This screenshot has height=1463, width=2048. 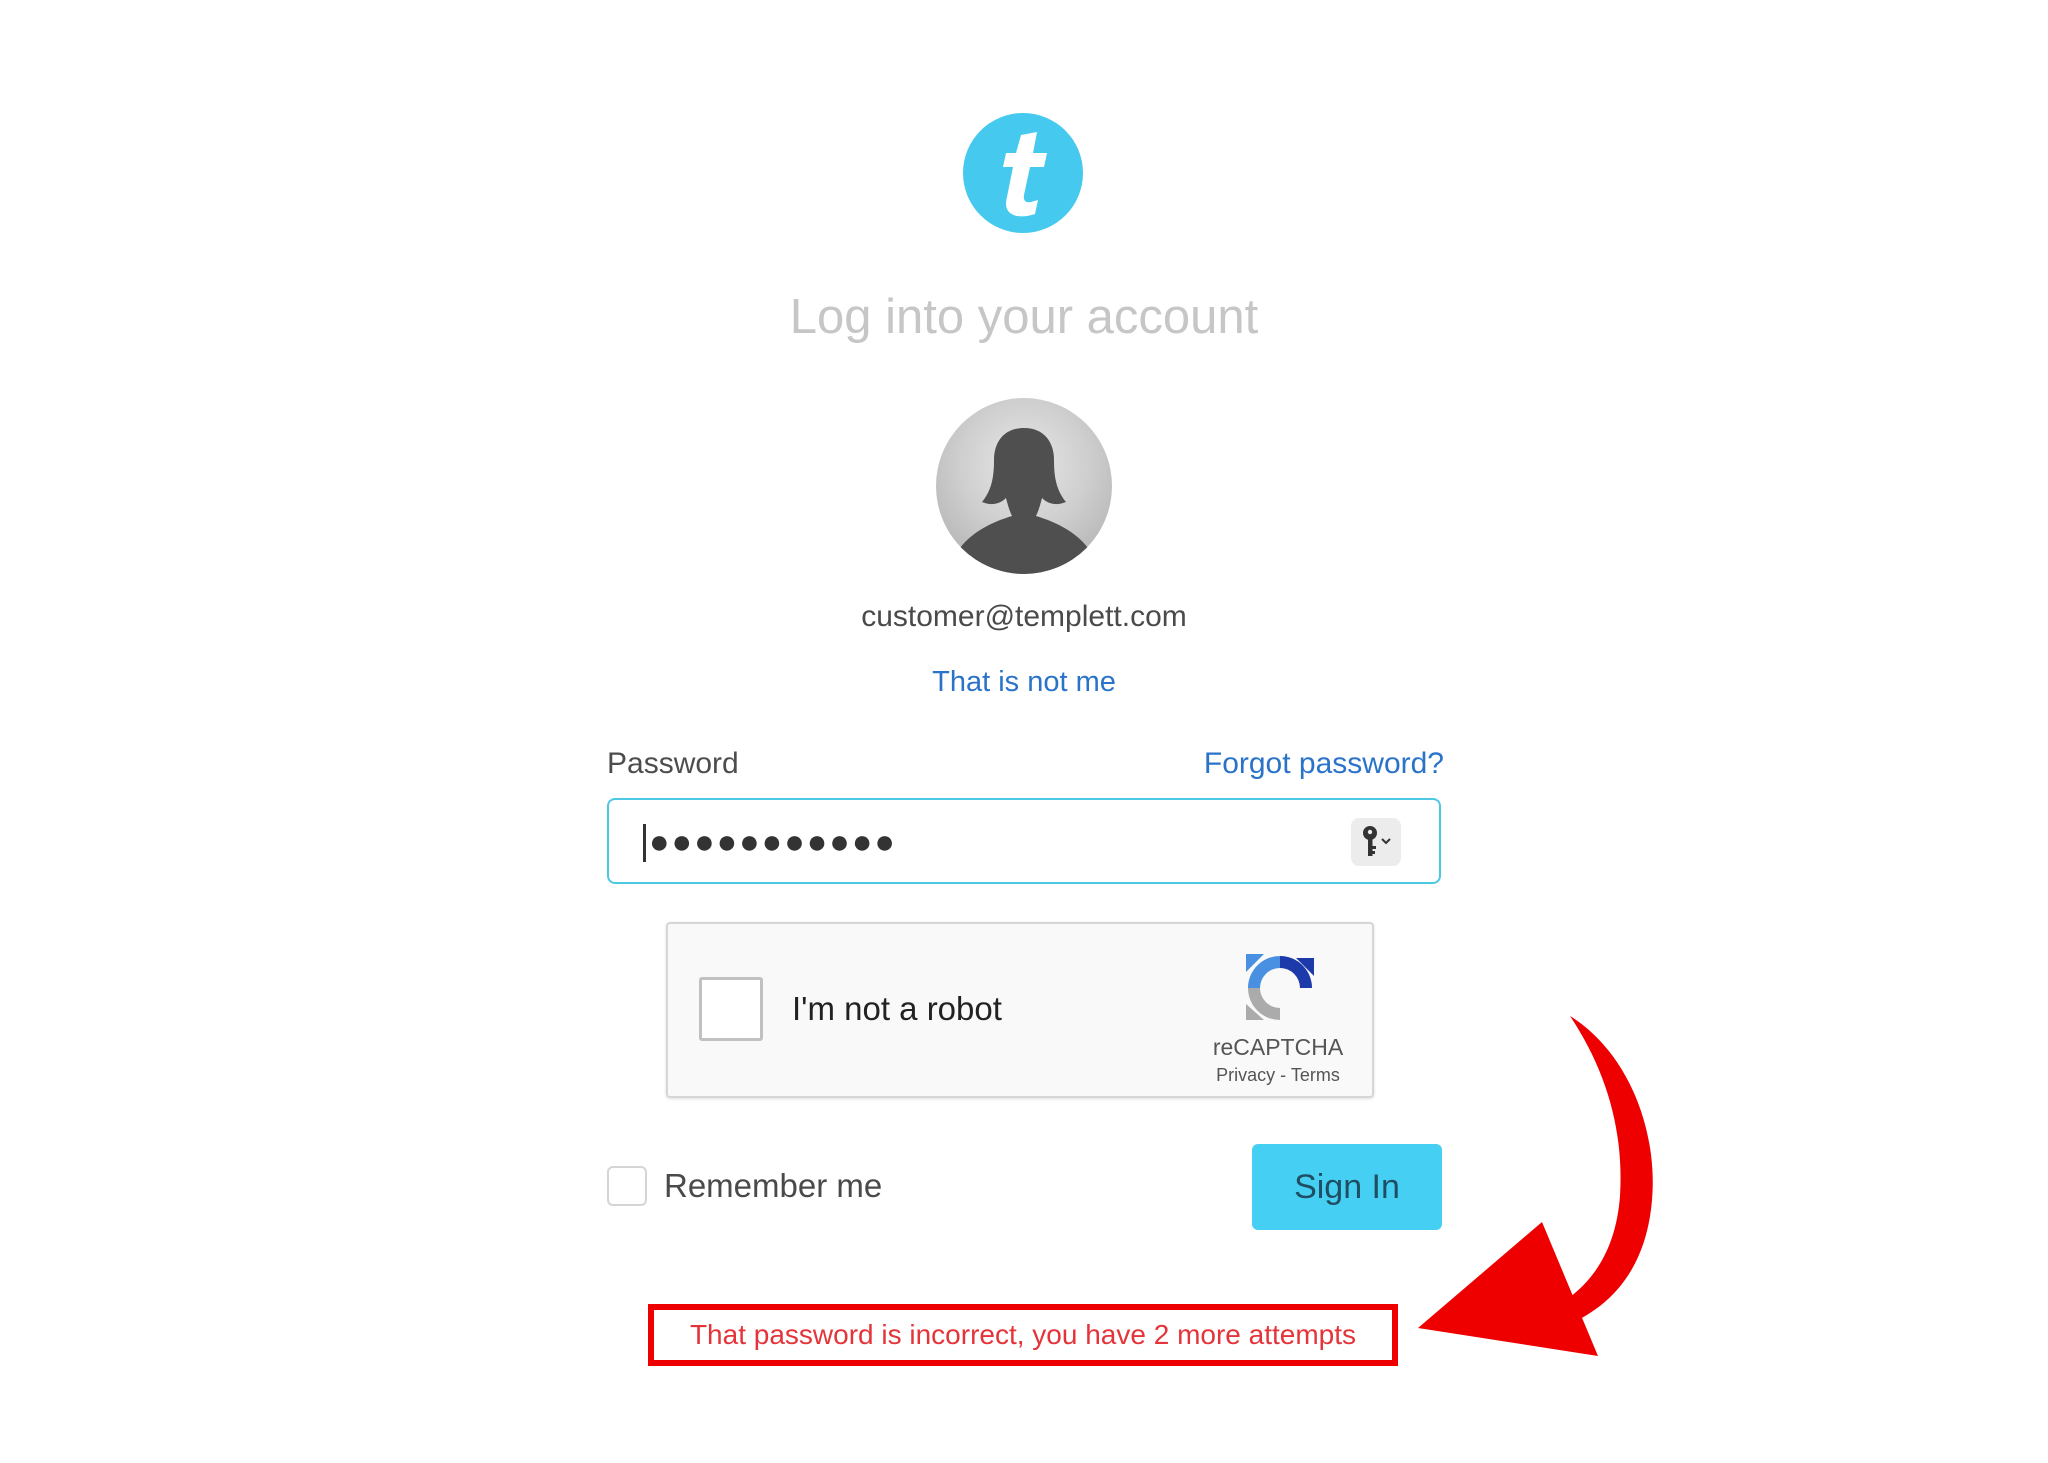 I want to click on page-title: Log into your account, so click(x=1024, y=317).